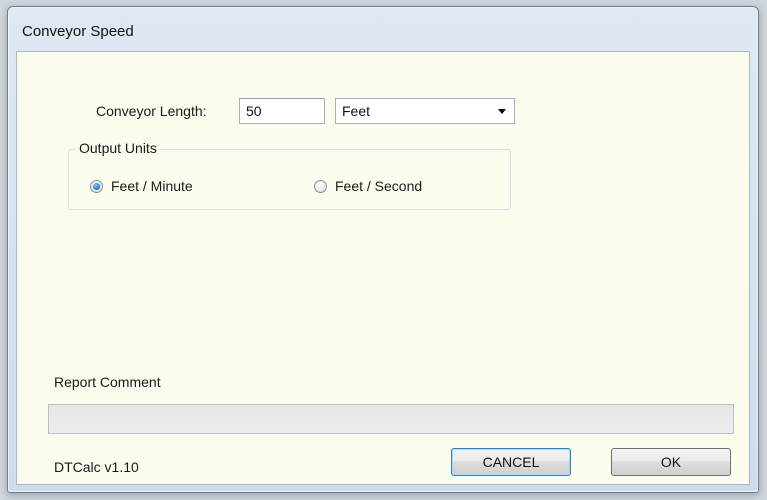 This screenshot has width=767, height=500. I want to click on conveyor-length-label: Conveyor Length:, so click(151, 111).